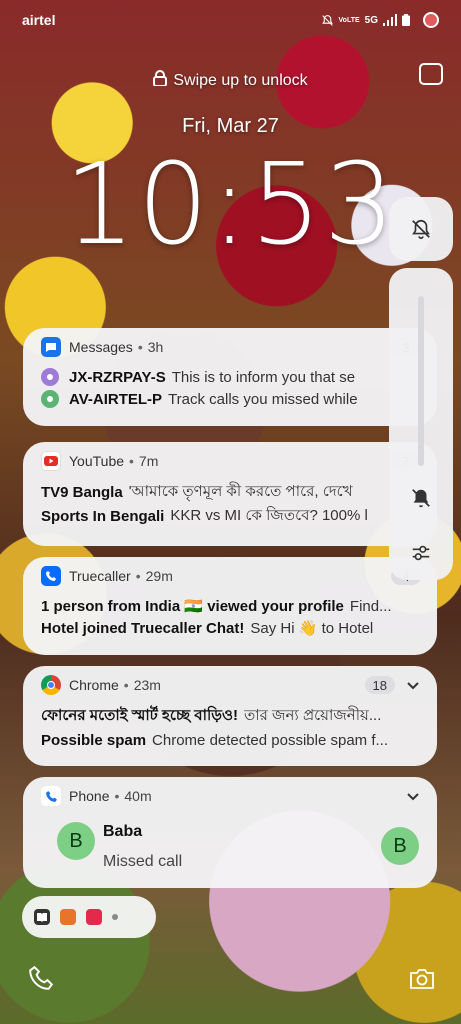 The width and height of the screenshot is (461, 1024). I want to click on list-item: AV-AIRTEL-P Track calls you missed while, so click(230, 399).